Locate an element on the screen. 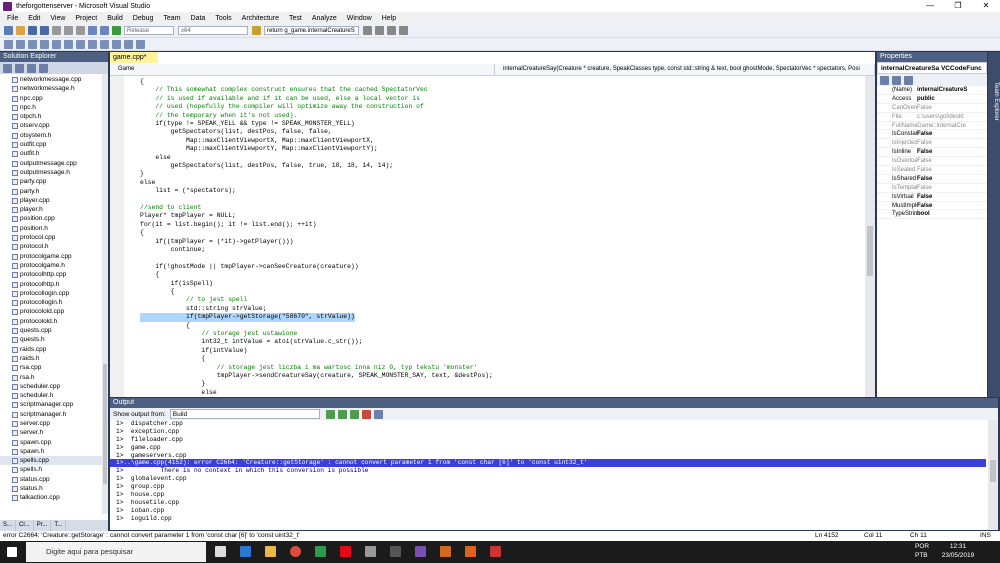  scope-combo: Game is located at coordinates (302, 69).